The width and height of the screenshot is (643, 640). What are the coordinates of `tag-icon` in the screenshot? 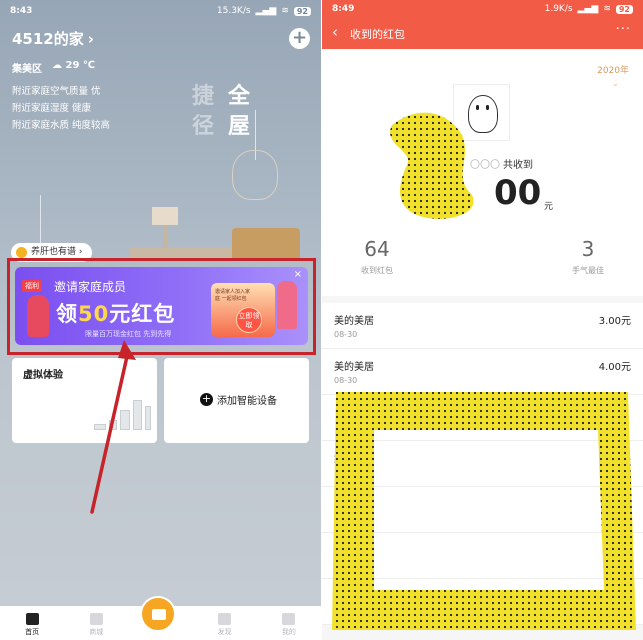 It's located at (21, 252).